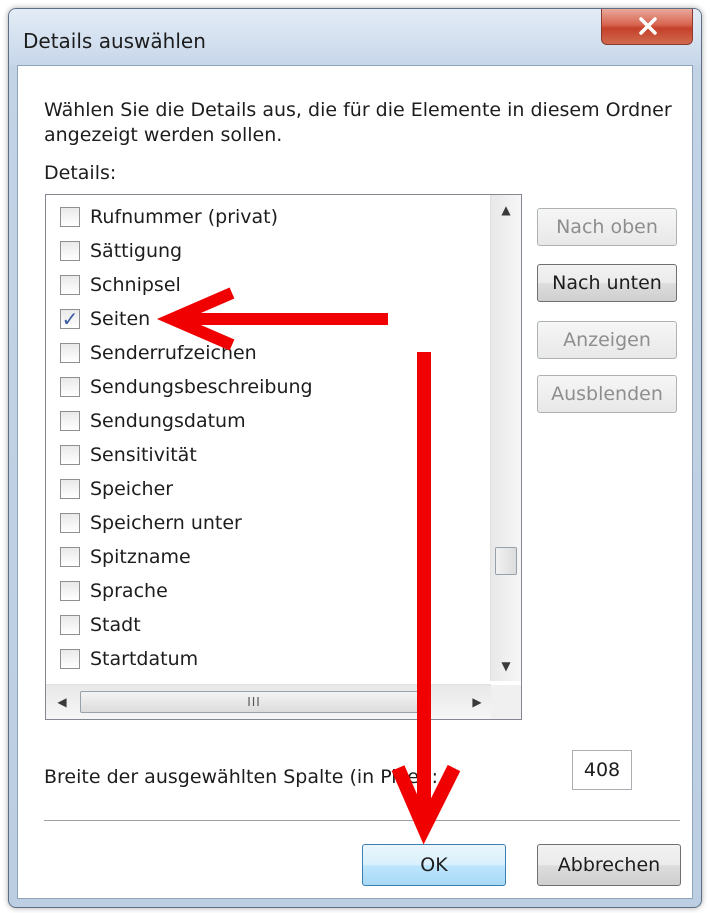 This screenshot has width=710, height=913. I want to click on scroll-up-arrow-icon: ▲, so click(506, 210).